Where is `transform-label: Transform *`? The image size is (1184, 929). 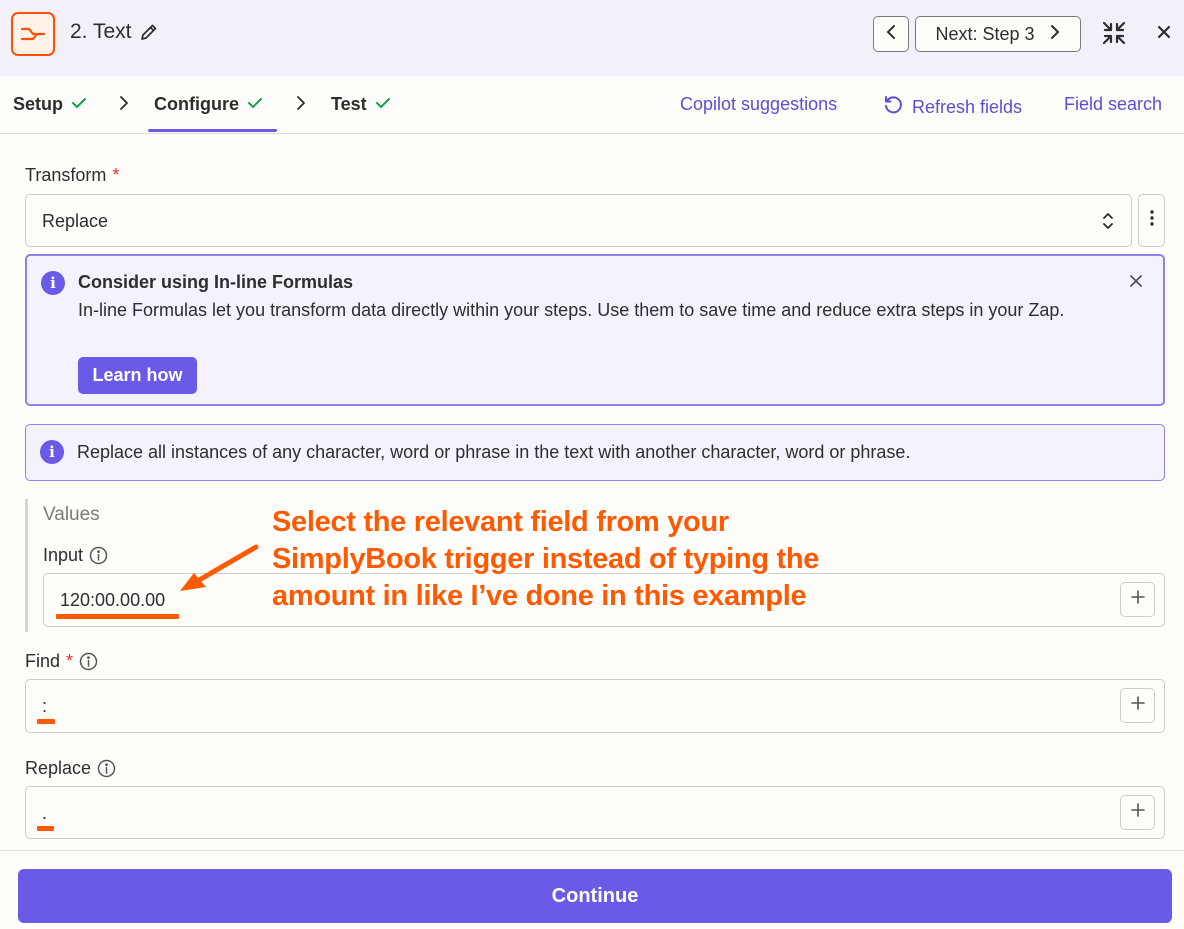 transform-label: Transform * is located at coordinates (72, 175).